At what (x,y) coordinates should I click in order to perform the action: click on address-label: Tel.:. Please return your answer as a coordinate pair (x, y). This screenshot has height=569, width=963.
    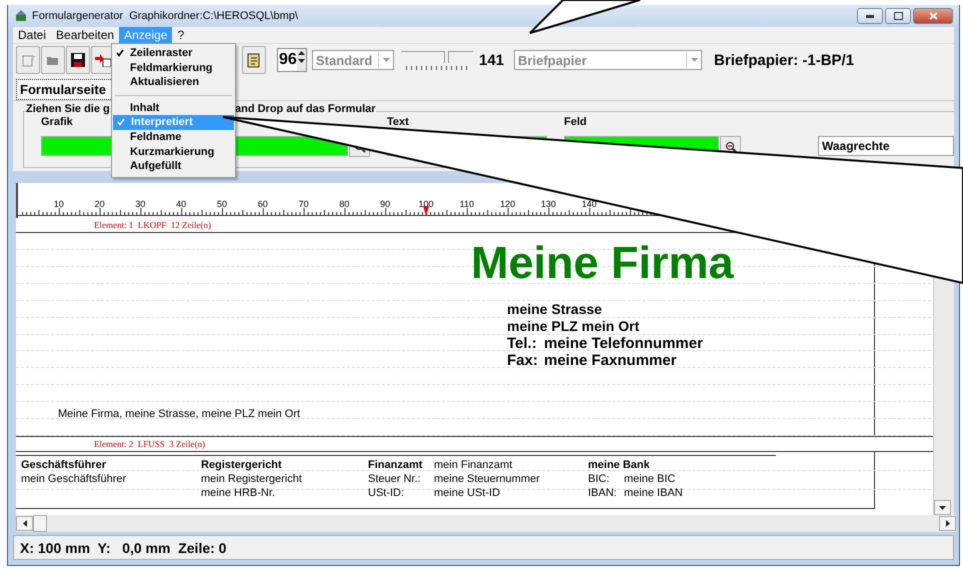
    Looking at the image, I should click on (522, 343).